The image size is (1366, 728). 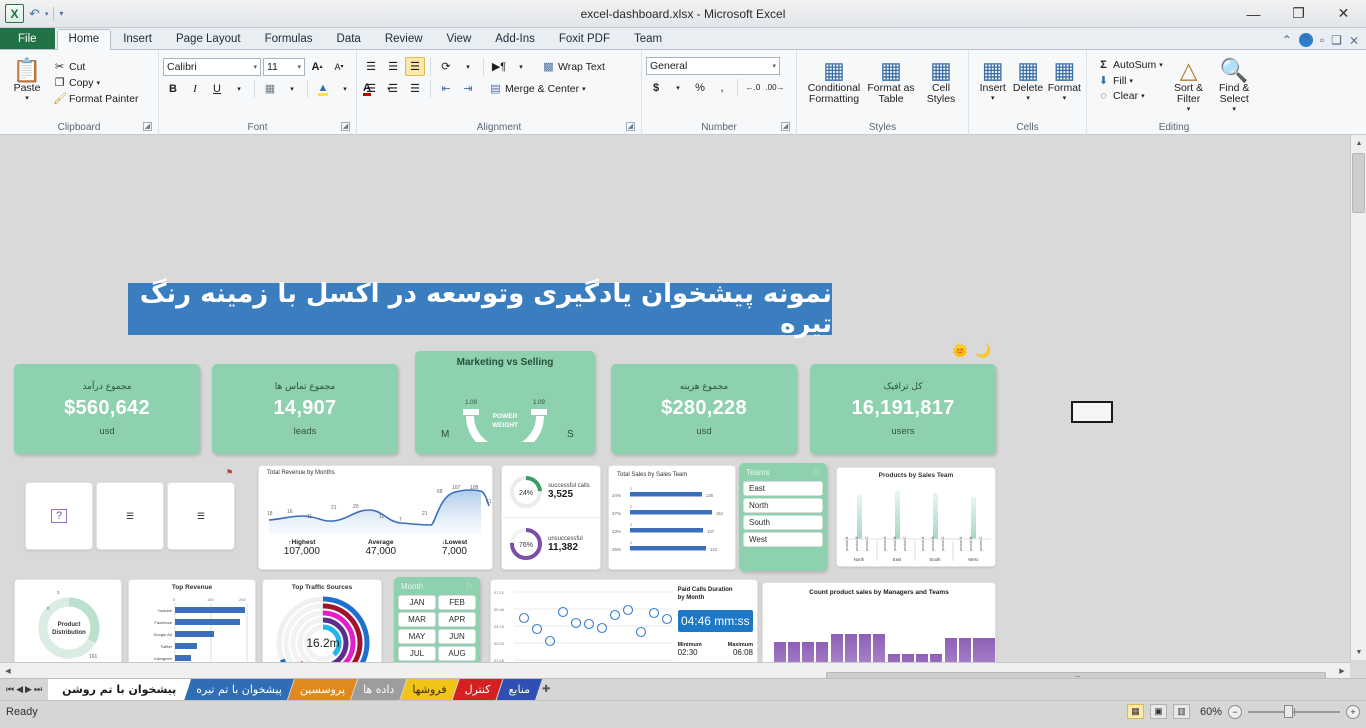 What do you see at coordinates (317, 66) in the screenshot?
I see `grow-font-button: A ▴` at bounding box center [317, 66].